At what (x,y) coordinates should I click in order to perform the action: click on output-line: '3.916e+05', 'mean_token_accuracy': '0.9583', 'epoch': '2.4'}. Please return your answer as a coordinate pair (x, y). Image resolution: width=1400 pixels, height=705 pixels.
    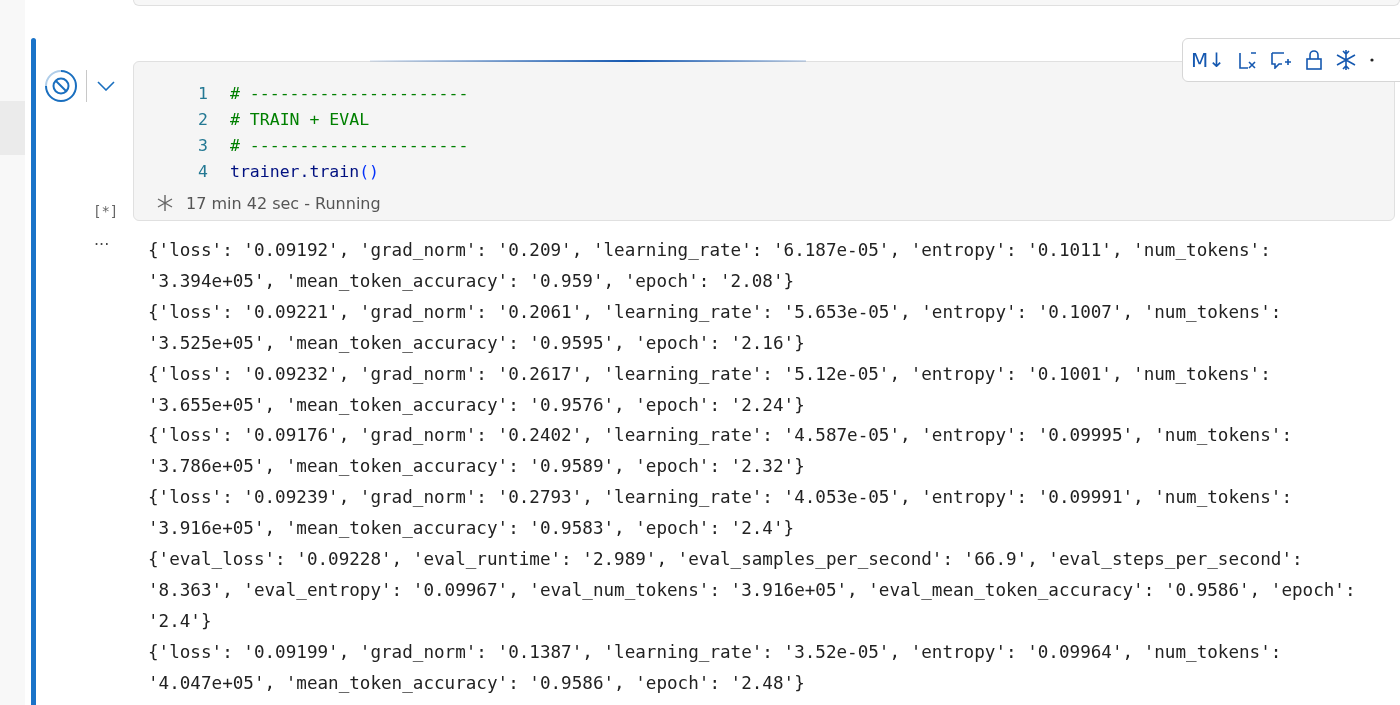
    Looking at the image, I should click on (472, 529).